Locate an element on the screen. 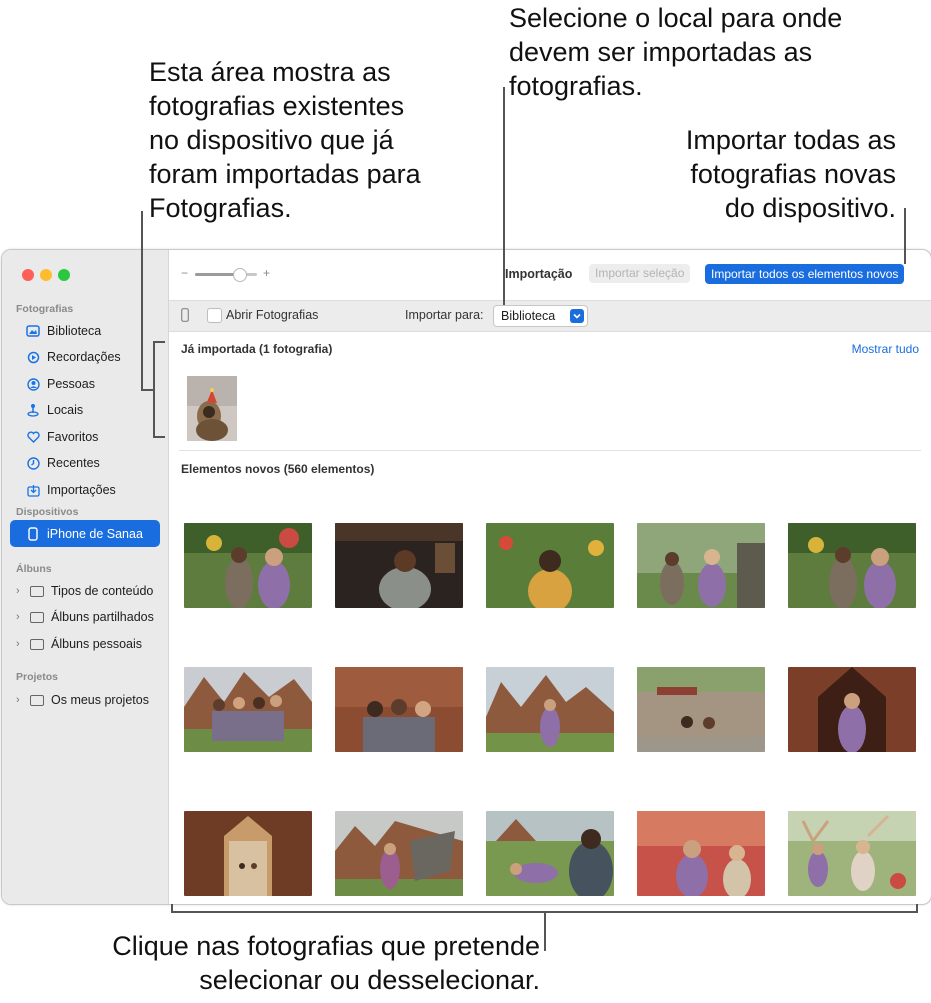 The image size is (931, 1003). import-destination-select: Biblioteca is located at coordinates (540, 316).